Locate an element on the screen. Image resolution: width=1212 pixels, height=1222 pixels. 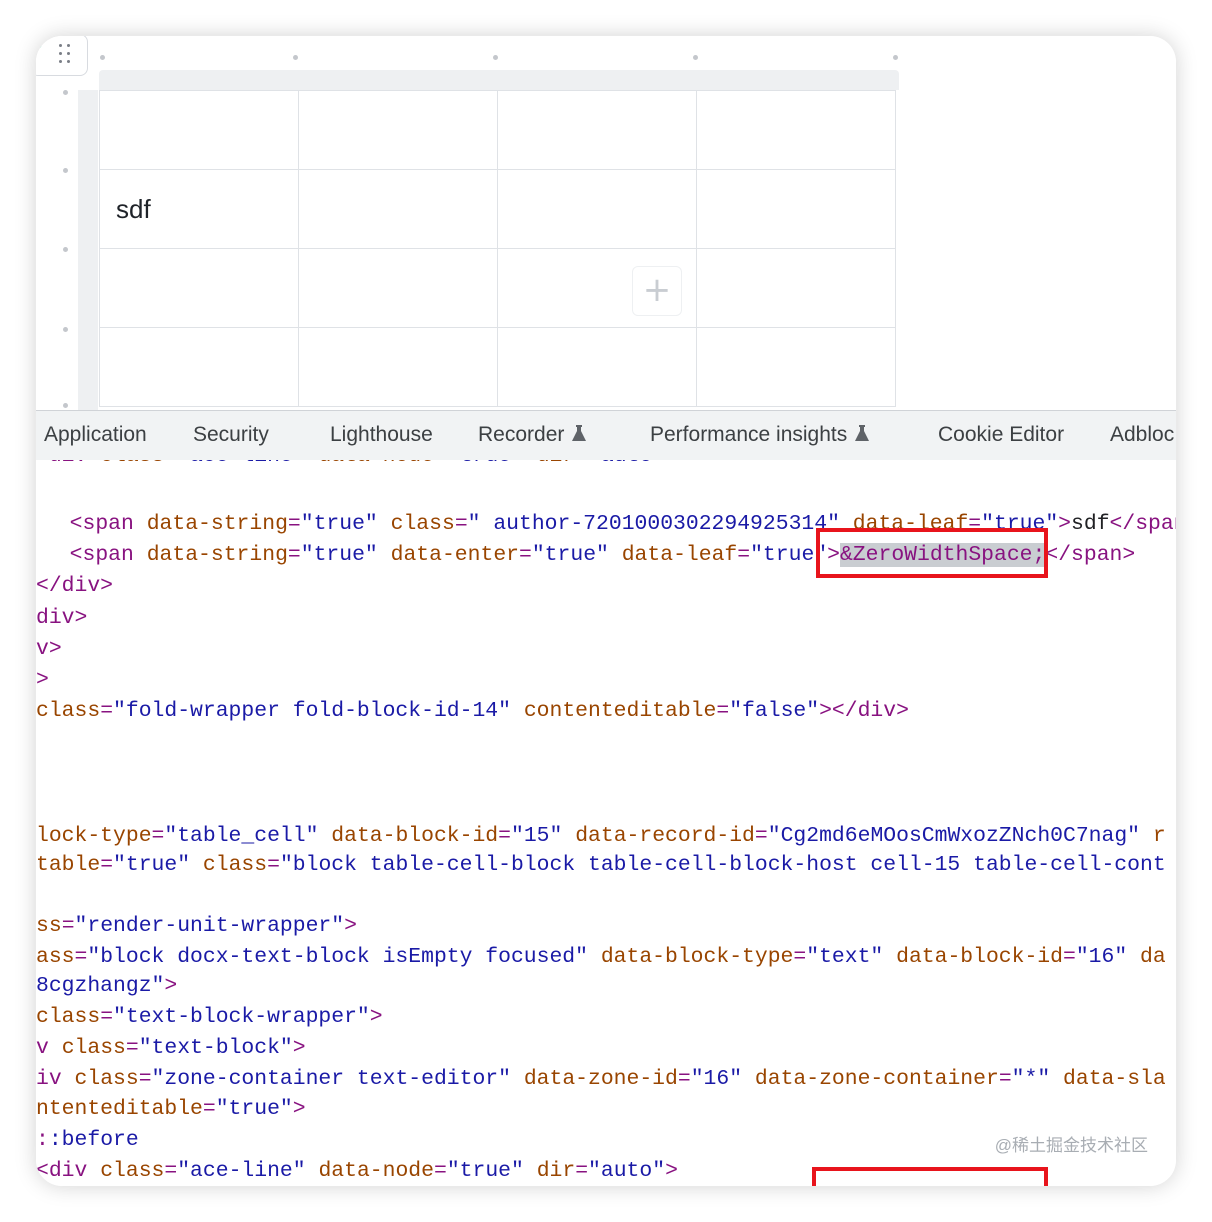
red-annotation-box is located at coordinates (930, 1176).